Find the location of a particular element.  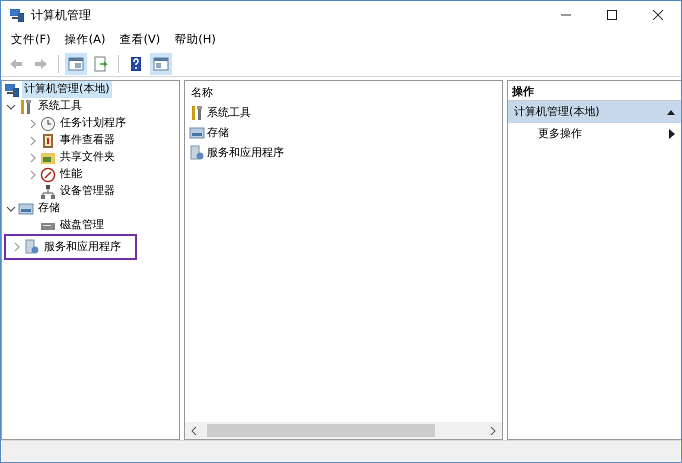

menu-item: 帮助(H) is located at coordinates (195, 40).